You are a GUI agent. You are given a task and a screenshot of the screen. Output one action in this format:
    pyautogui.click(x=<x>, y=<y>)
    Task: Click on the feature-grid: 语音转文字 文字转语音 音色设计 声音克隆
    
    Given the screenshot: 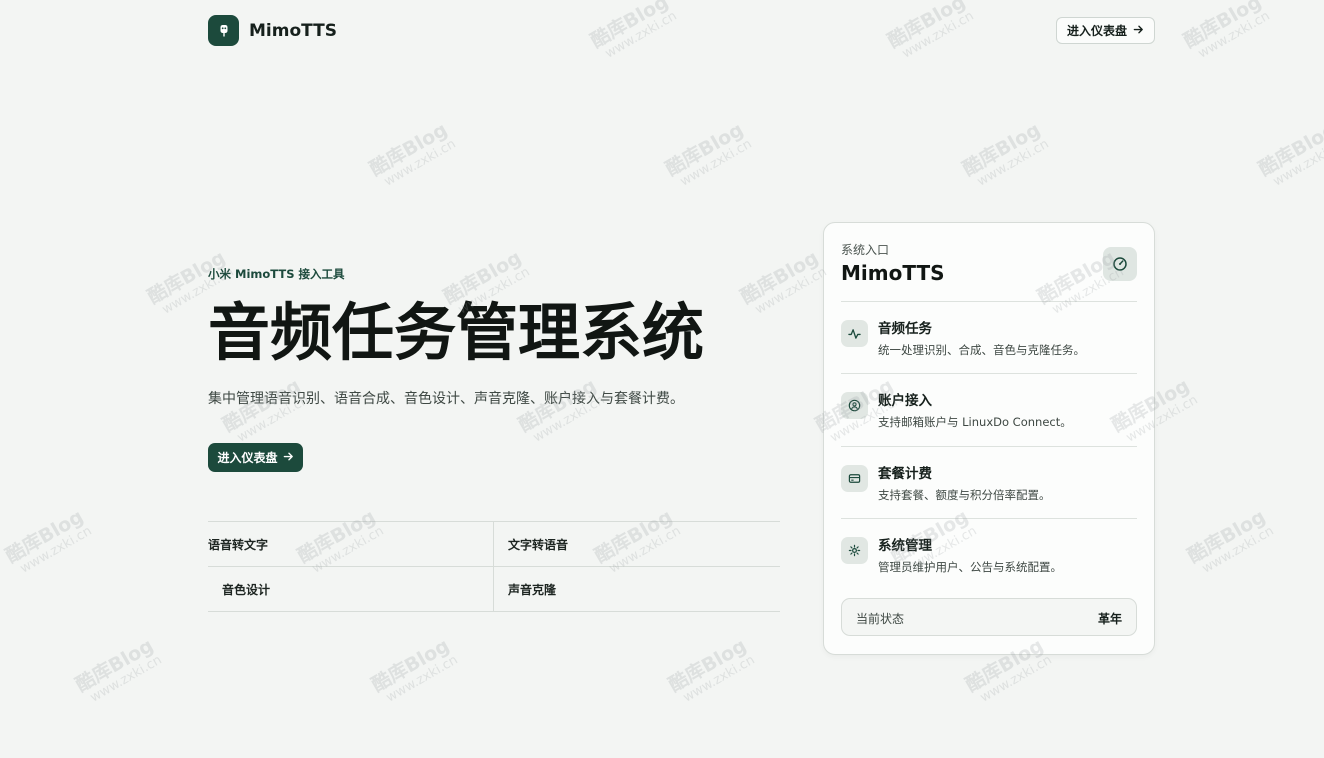 What is the action you would take?
    pyautogui.click(x=494, y=566)
    